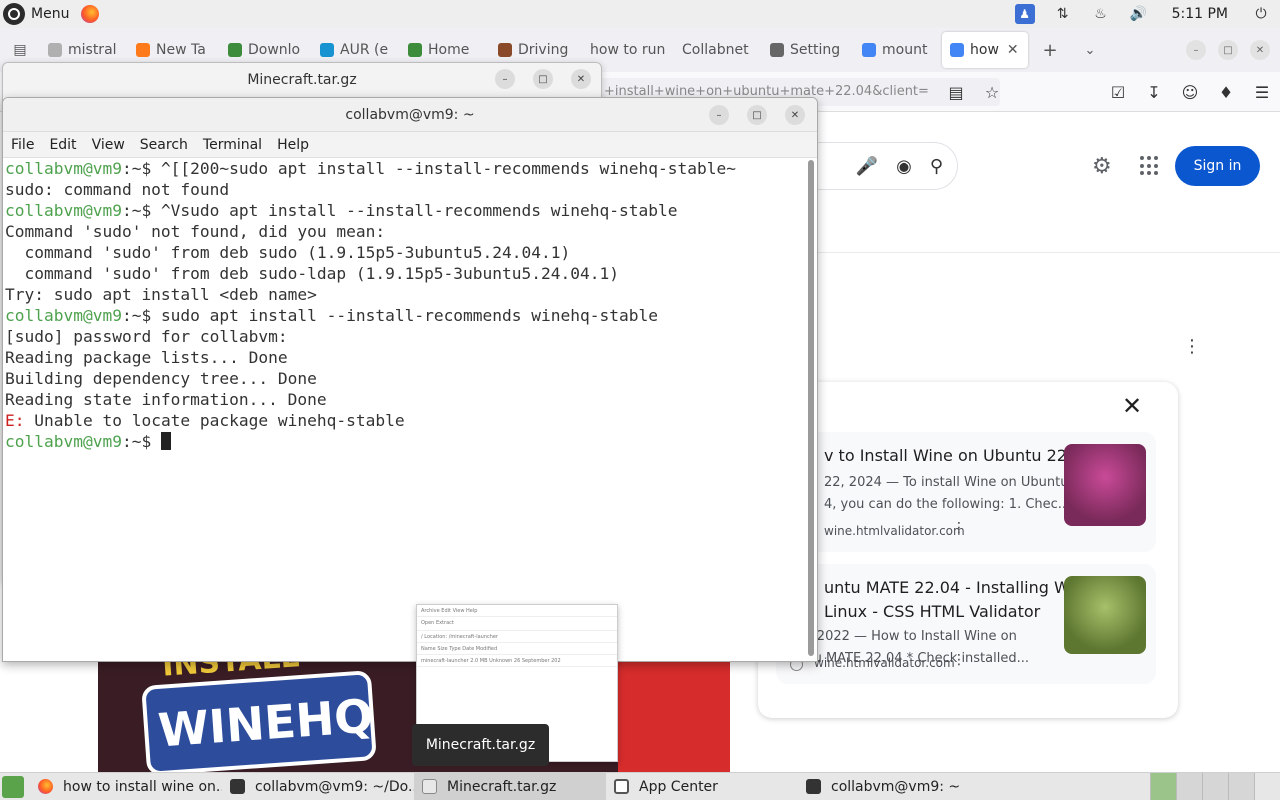  I want to click on taskbar-item-archive: Minecraft.tar.gz, so click(510, 786).